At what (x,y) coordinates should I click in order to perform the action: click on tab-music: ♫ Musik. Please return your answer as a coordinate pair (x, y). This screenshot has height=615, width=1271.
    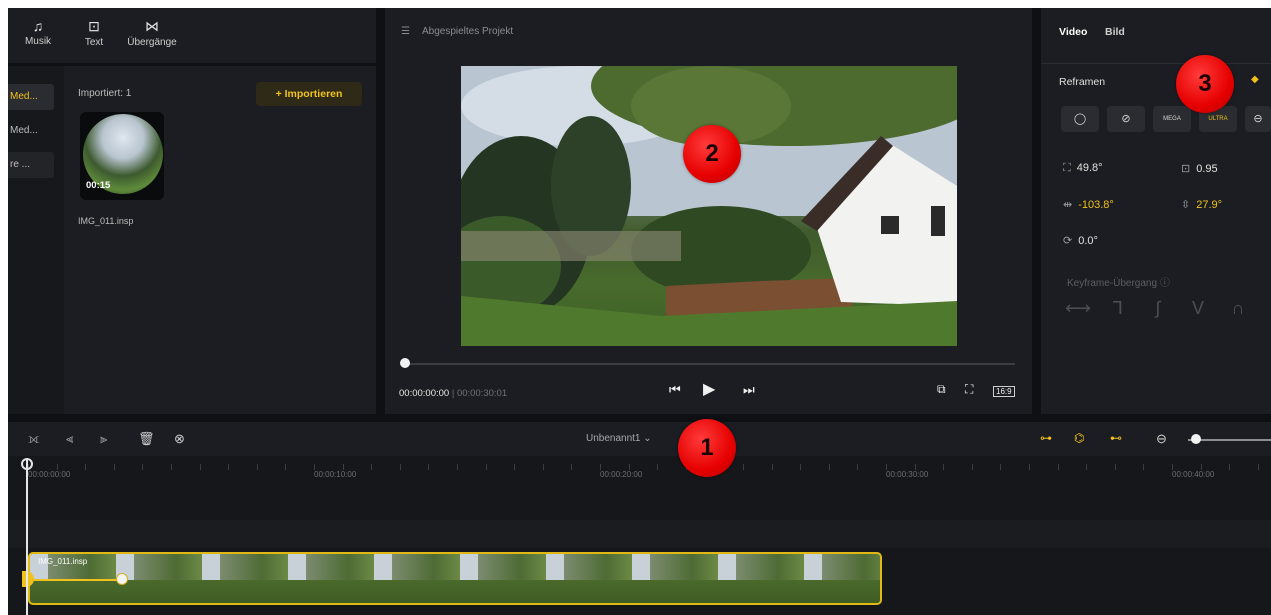
    Looking at the image, I should click on (38, 32).